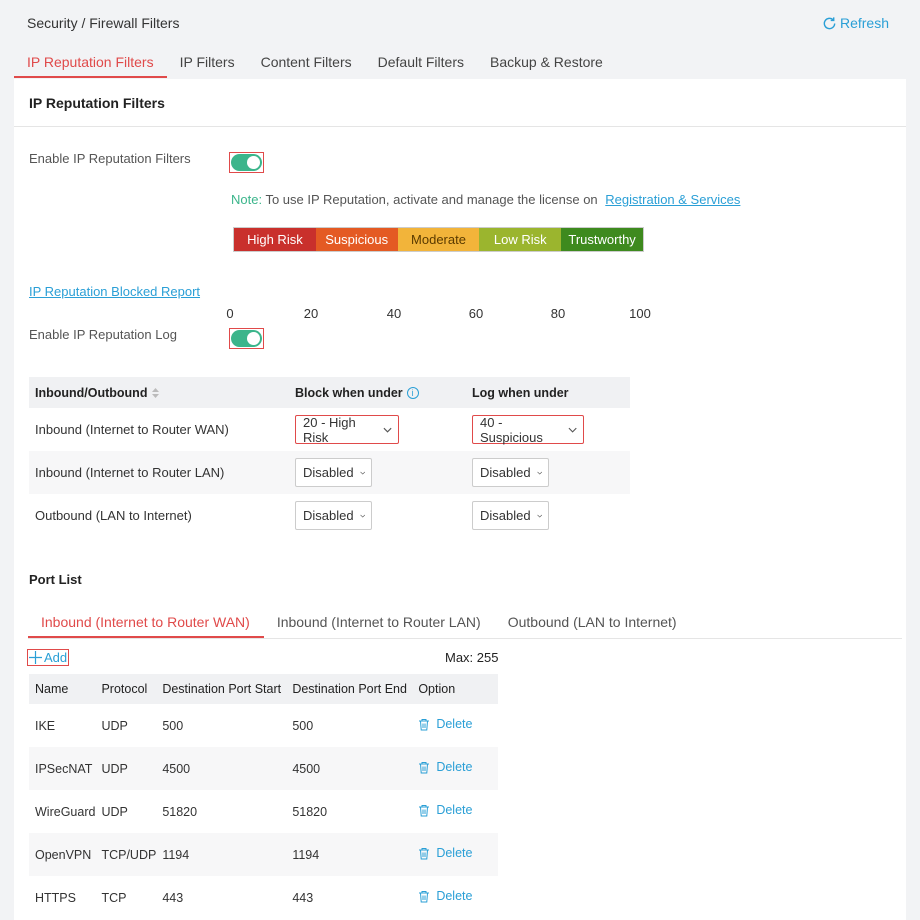 The width and height of the screenshot is (920, 920). Describe the element at coordinates (207, 63) in the screenshot. I see `tab-ip-filters: IP Filters` at that location.